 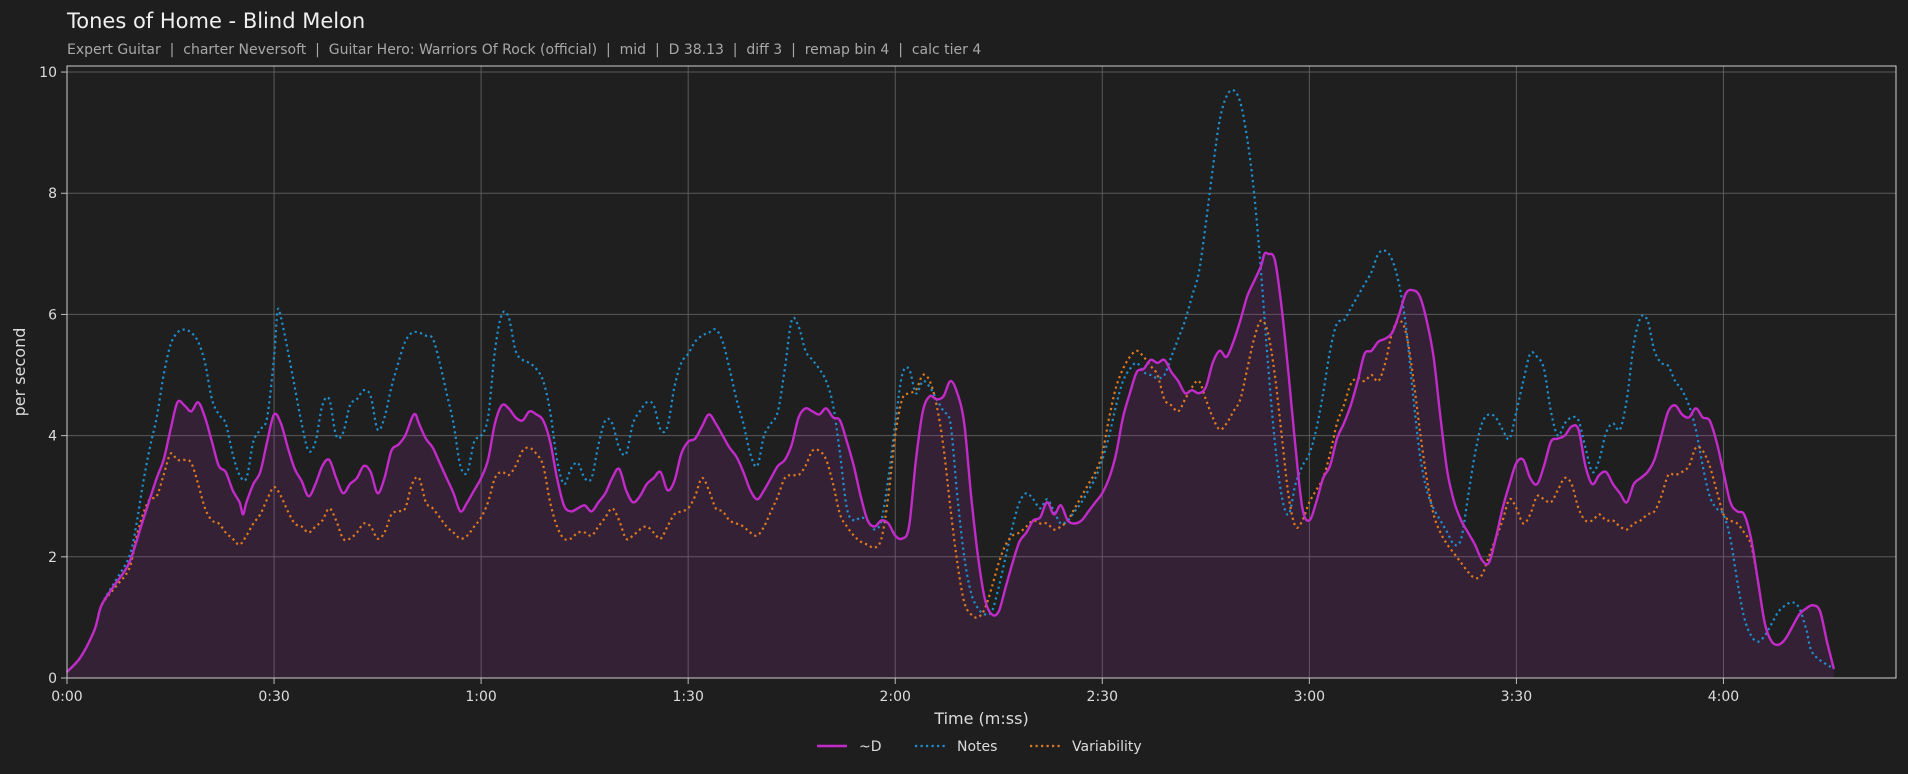 I want to click on x-tick-label: 4:00, so click(x=1723, y=697).